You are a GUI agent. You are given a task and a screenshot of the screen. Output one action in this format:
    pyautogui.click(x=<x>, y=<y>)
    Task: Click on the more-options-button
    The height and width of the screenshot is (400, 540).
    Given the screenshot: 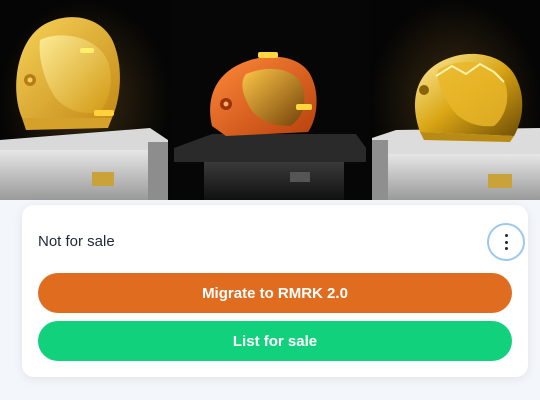 What is the action you would take?
    pyautogui.click(x=506, y=242)
    